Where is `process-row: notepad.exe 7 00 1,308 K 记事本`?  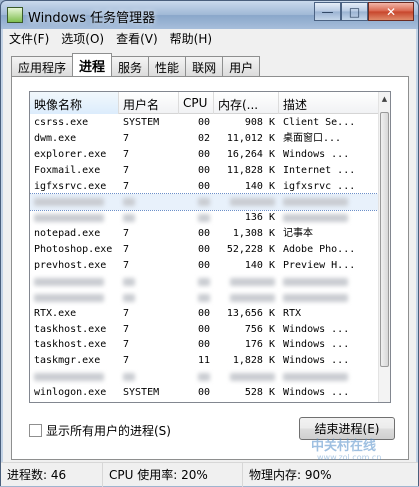
process-row: notepad.exe 7 00 1,308 K 记事本 is located at coordinates (205, 234).